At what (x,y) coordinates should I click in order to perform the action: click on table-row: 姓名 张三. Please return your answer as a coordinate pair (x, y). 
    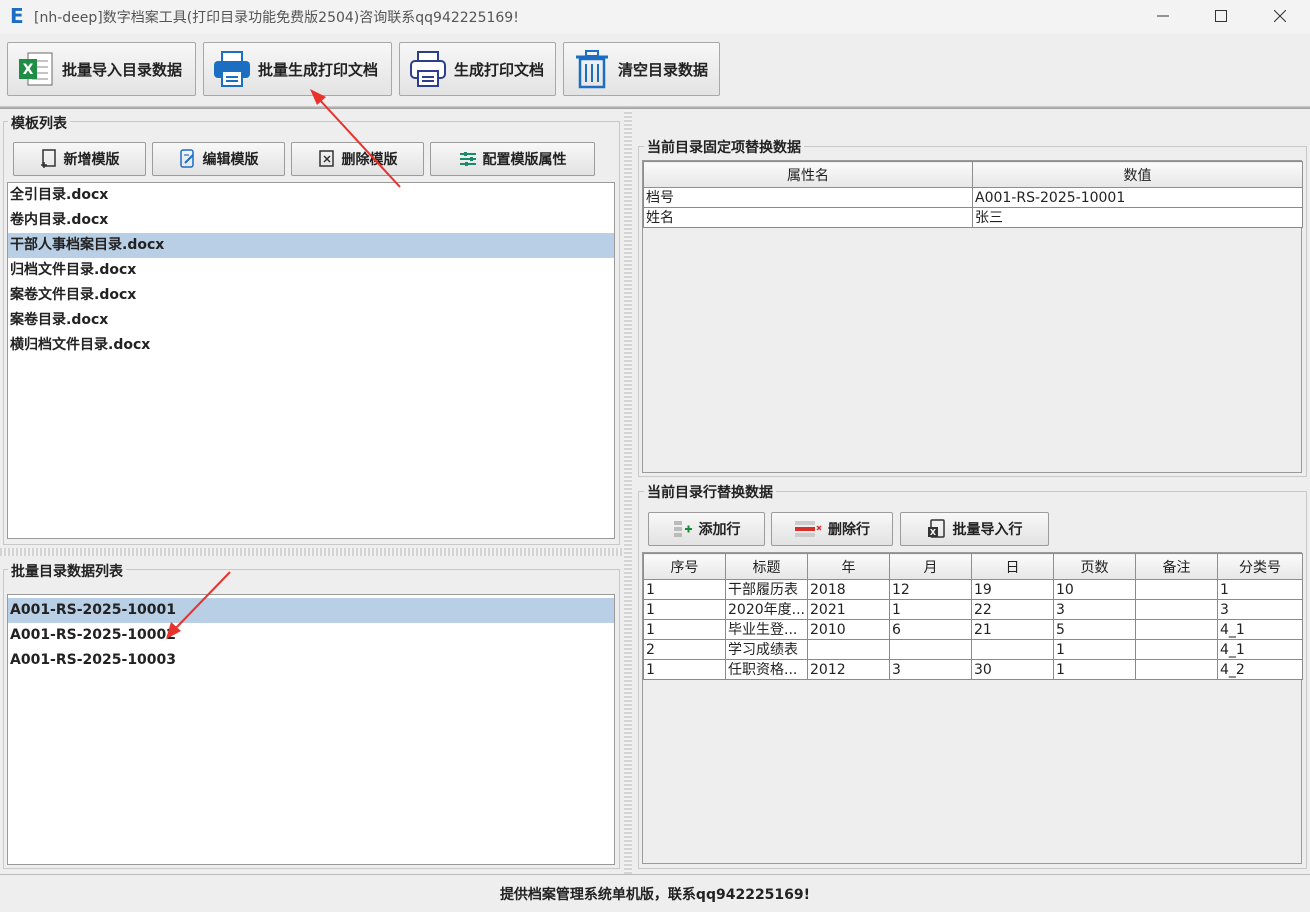
    Looking at the image, I should click on (973, 217).